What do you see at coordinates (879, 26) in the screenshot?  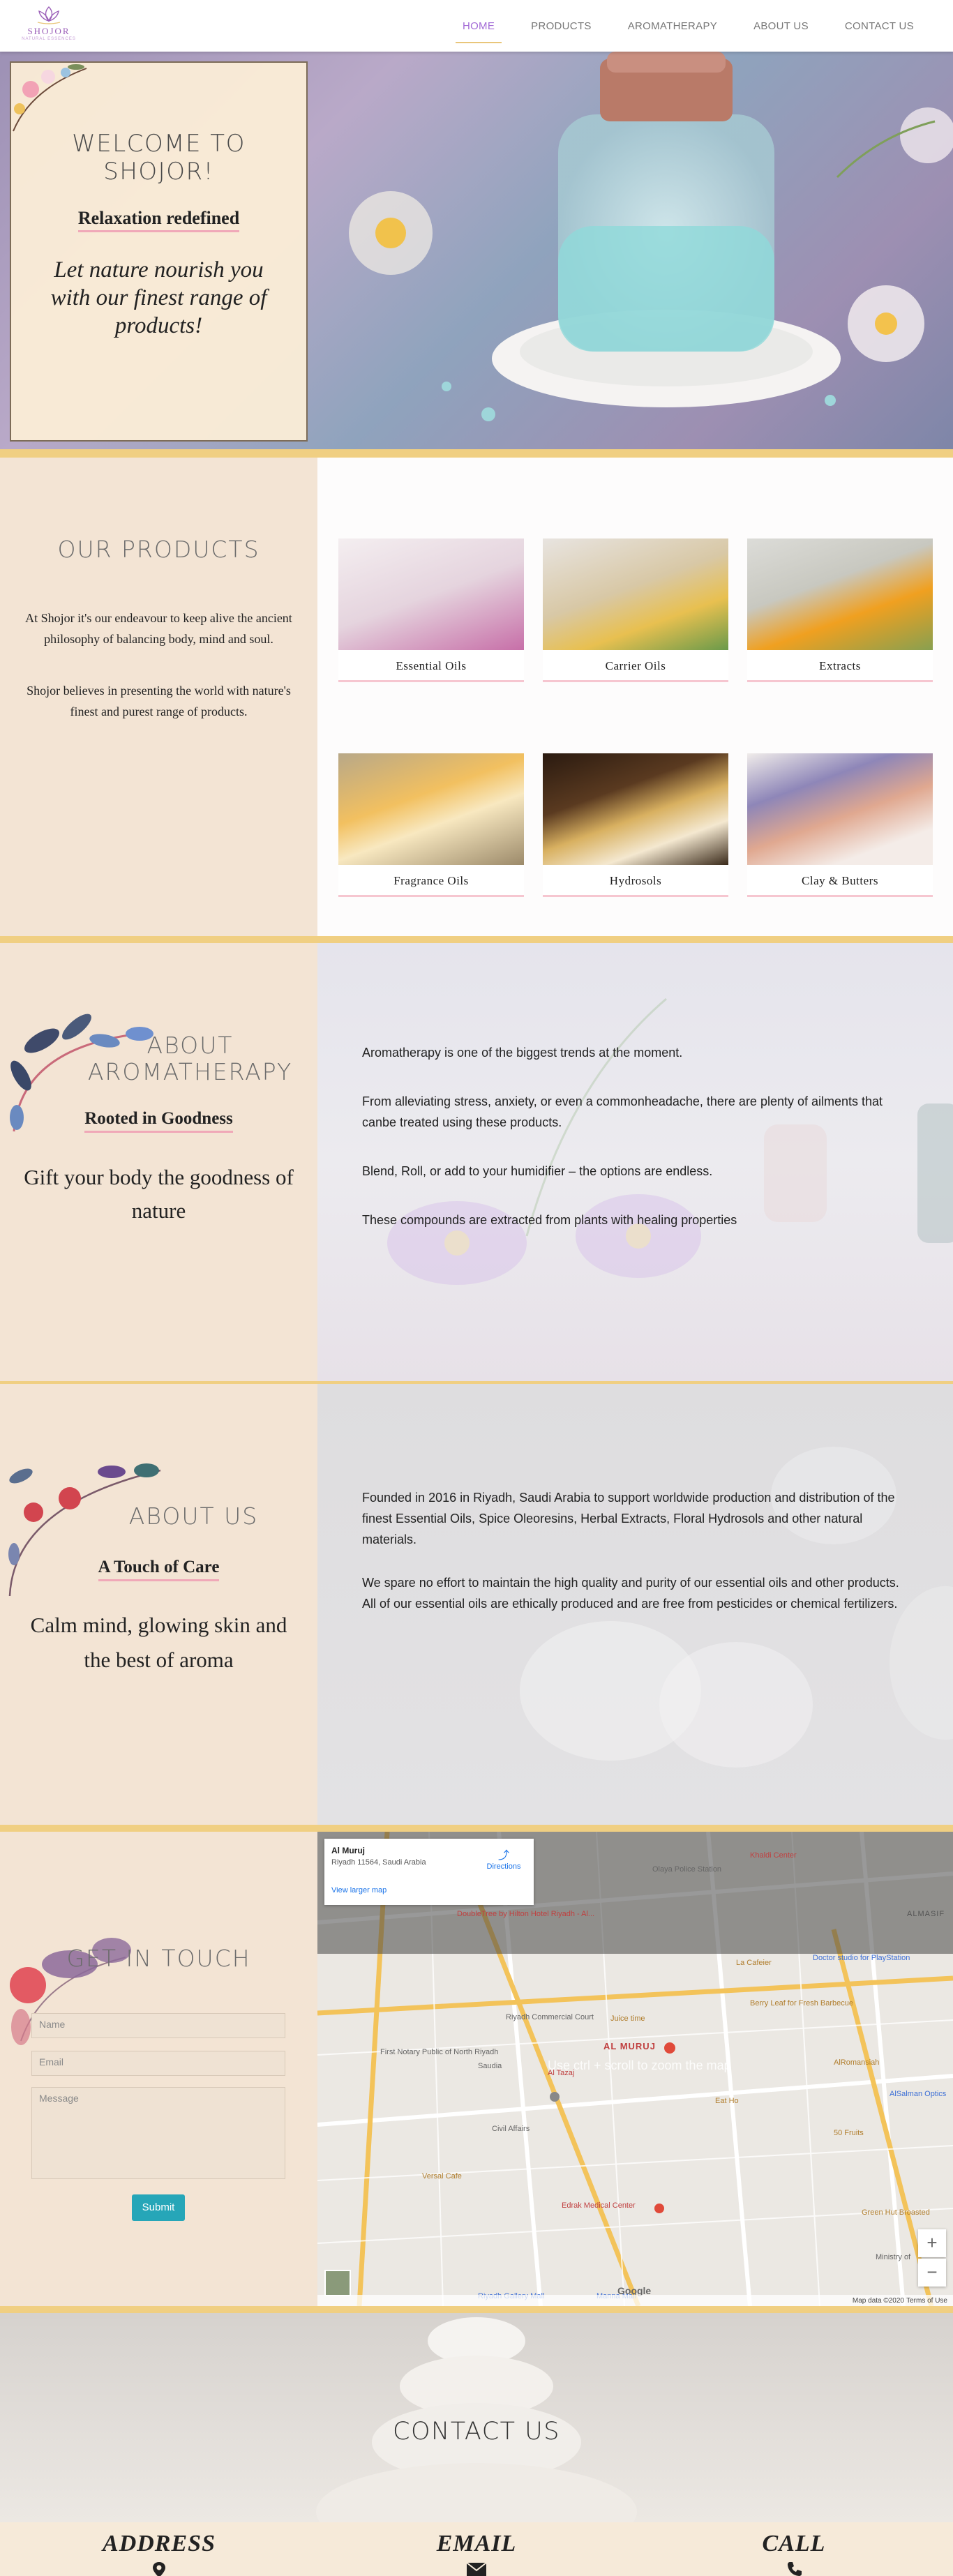 I see `nav-contact-us: CONTACT US` at bounding box center [879, 26].